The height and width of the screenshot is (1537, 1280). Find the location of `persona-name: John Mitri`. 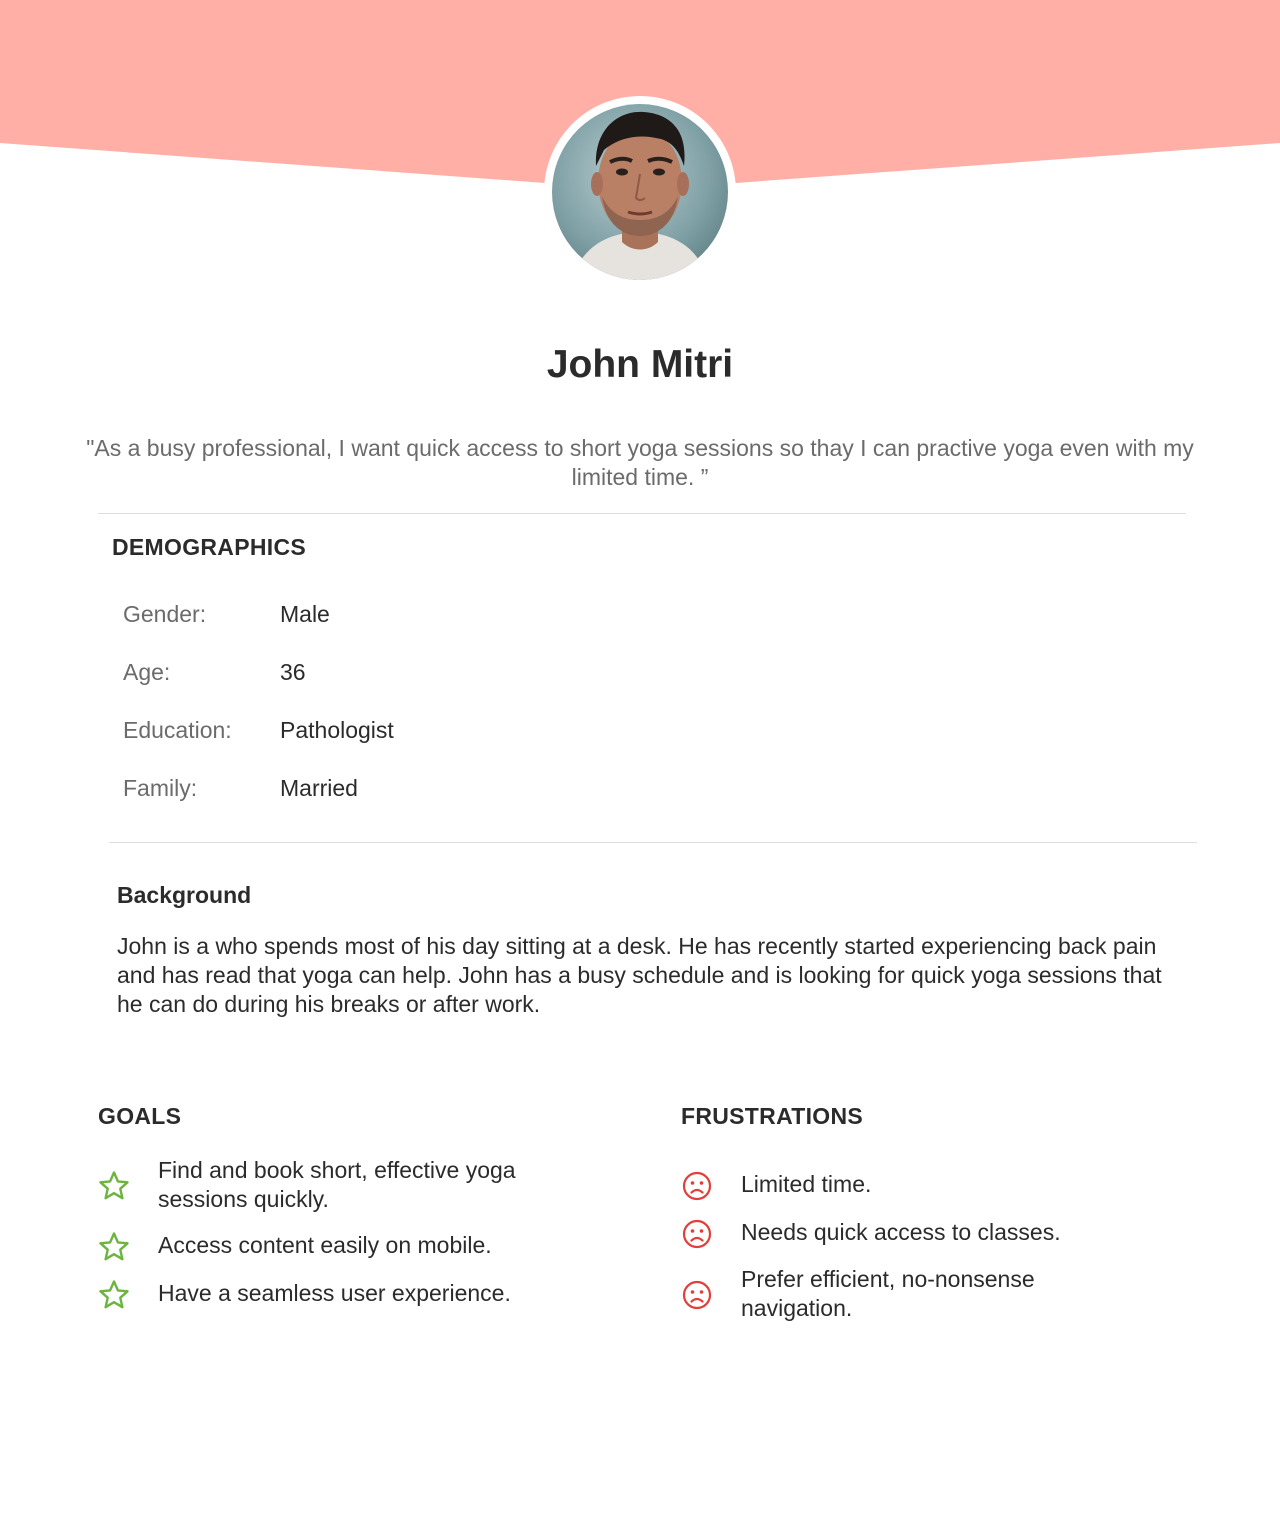

persona-name: John Mitri is located at coordinates (640, 364).